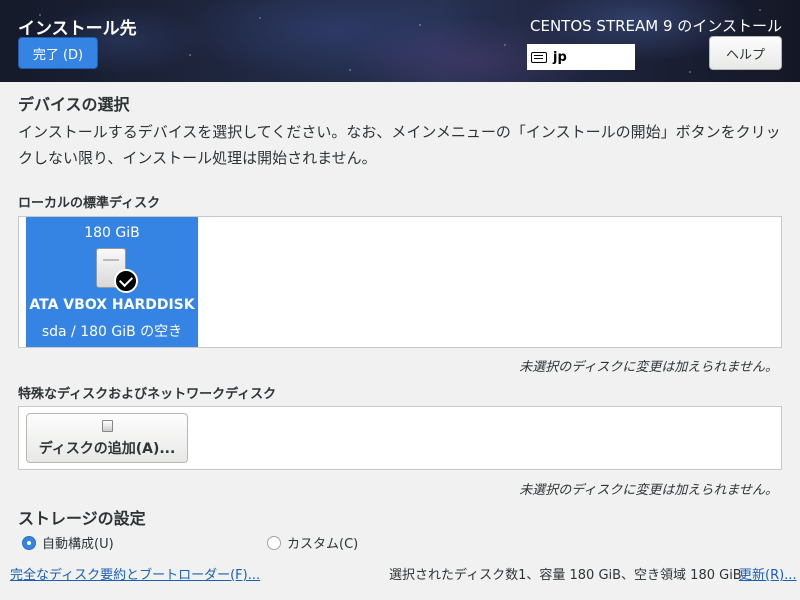 This screenshot has height=600, width=800. Describe the element at coordinates (112, 233) in the screenshot. I see `disk-size: 180 GiB` at that location.